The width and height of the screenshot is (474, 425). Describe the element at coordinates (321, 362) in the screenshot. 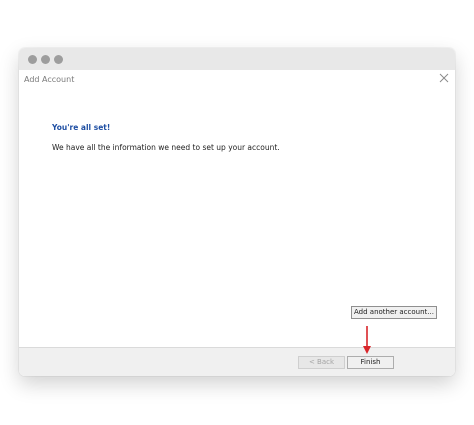

I see `back-button: < Back` at that location.